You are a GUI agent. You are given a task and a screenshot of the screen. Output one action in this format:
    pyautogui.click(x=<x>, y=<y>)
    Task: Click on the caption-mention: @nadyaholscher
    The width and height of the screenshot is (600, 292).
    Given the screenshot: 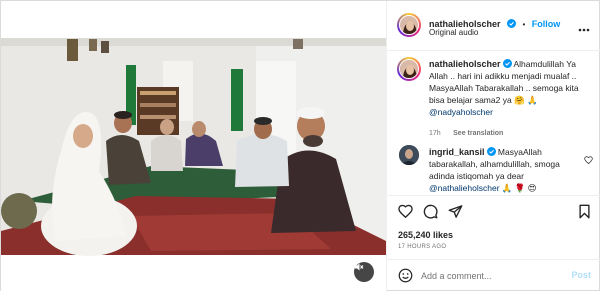 What is the action you would take?
    pyautogui.click(x=461, y=112)
    